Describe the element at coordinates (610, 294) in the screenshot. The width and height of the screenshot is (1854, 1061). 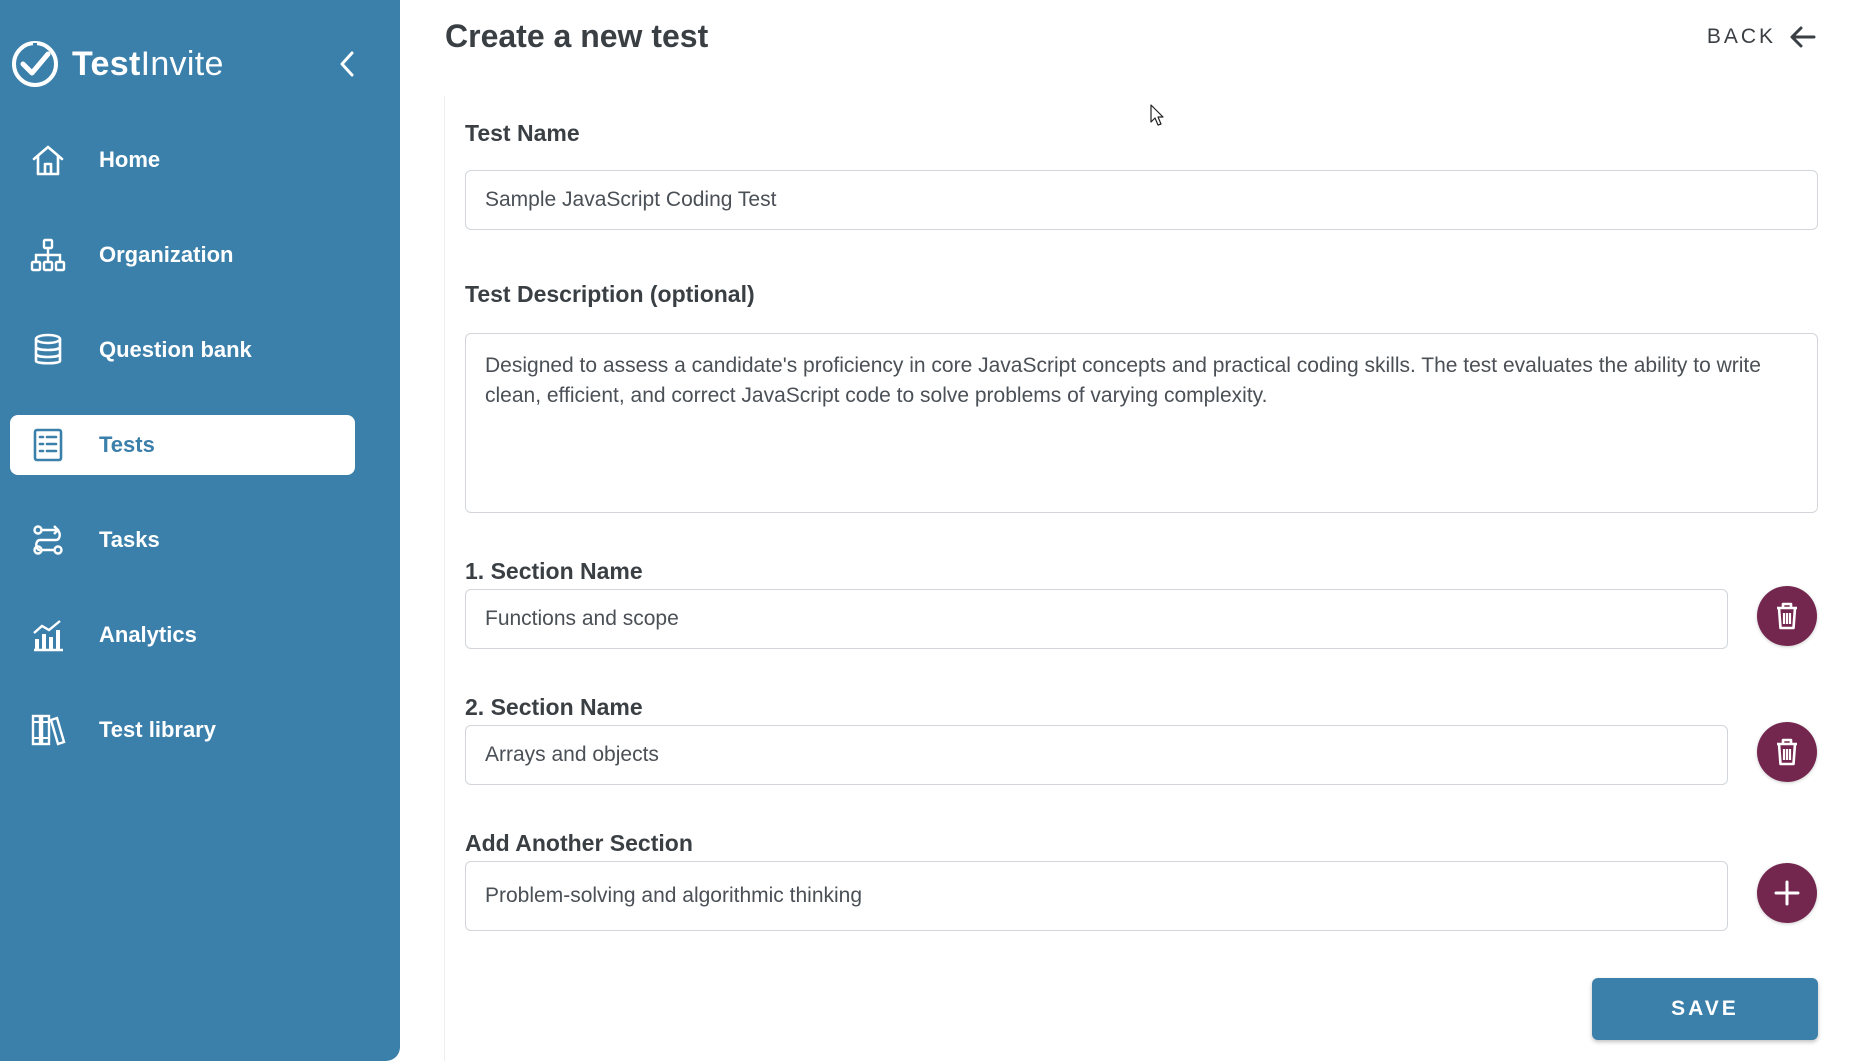
I see `test-description-label: Test Description (optional)` at that location.